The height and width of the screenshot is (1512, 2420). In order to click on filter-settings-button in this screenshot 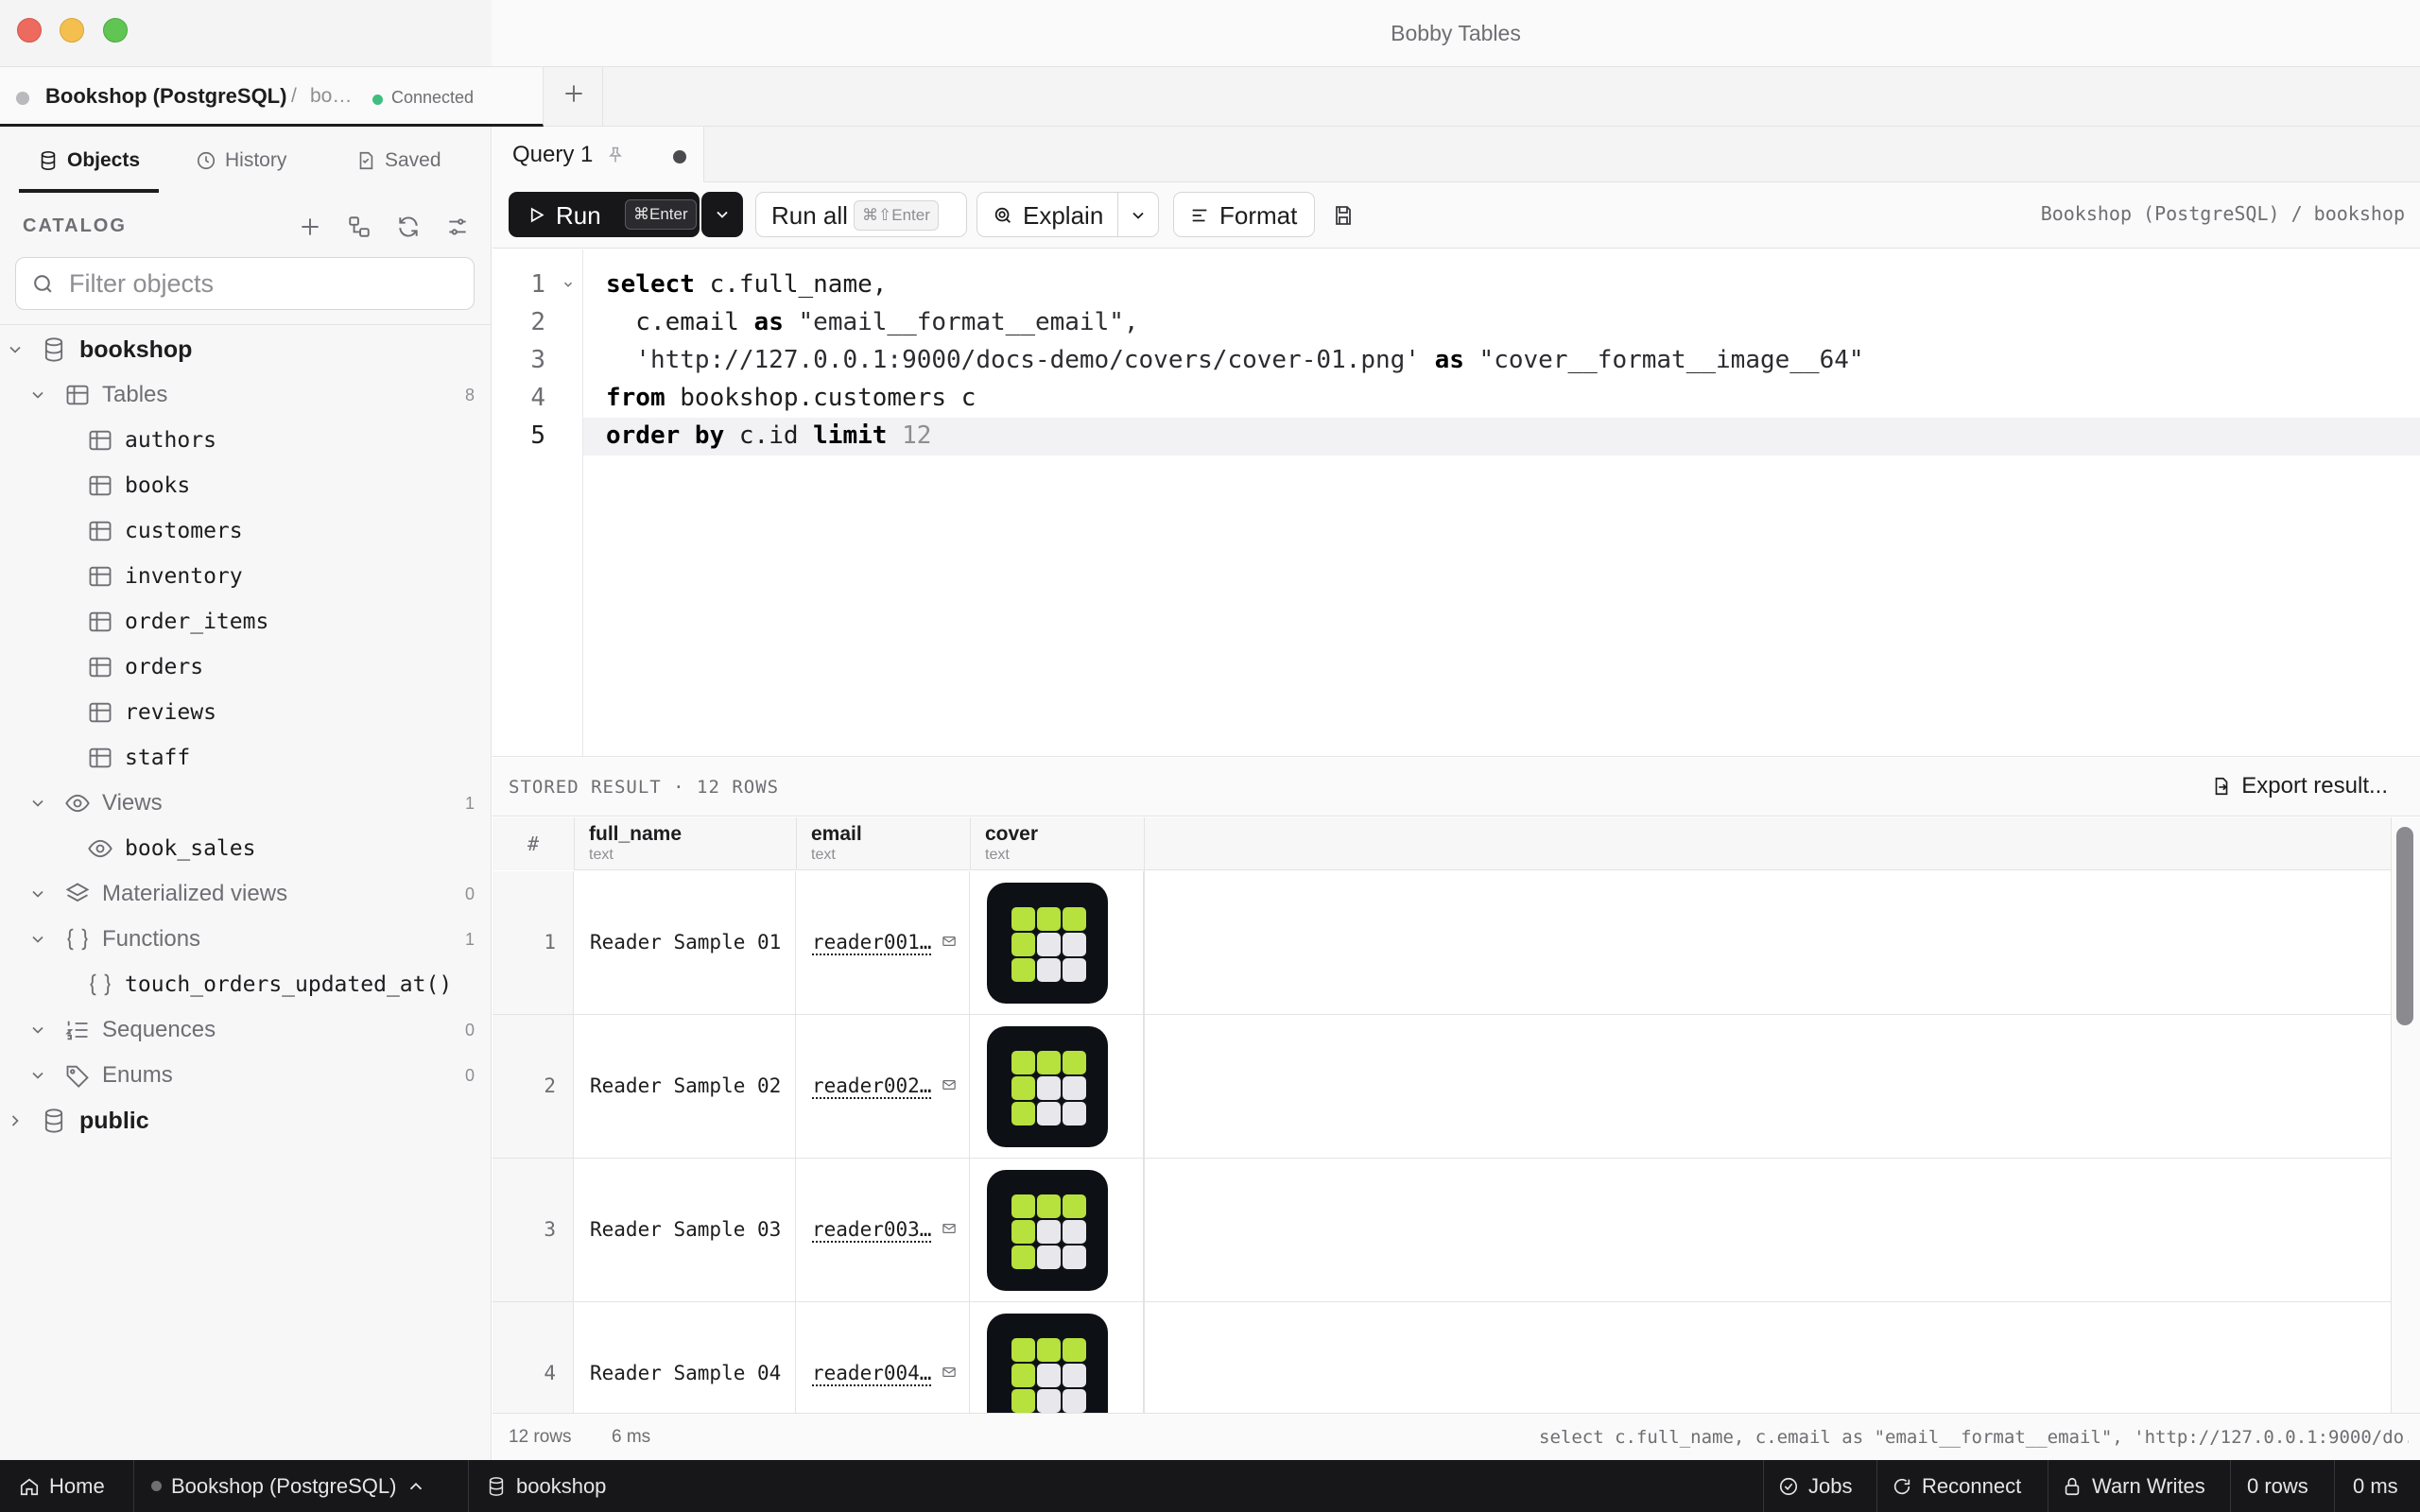, I will do `click(457, 226)`.